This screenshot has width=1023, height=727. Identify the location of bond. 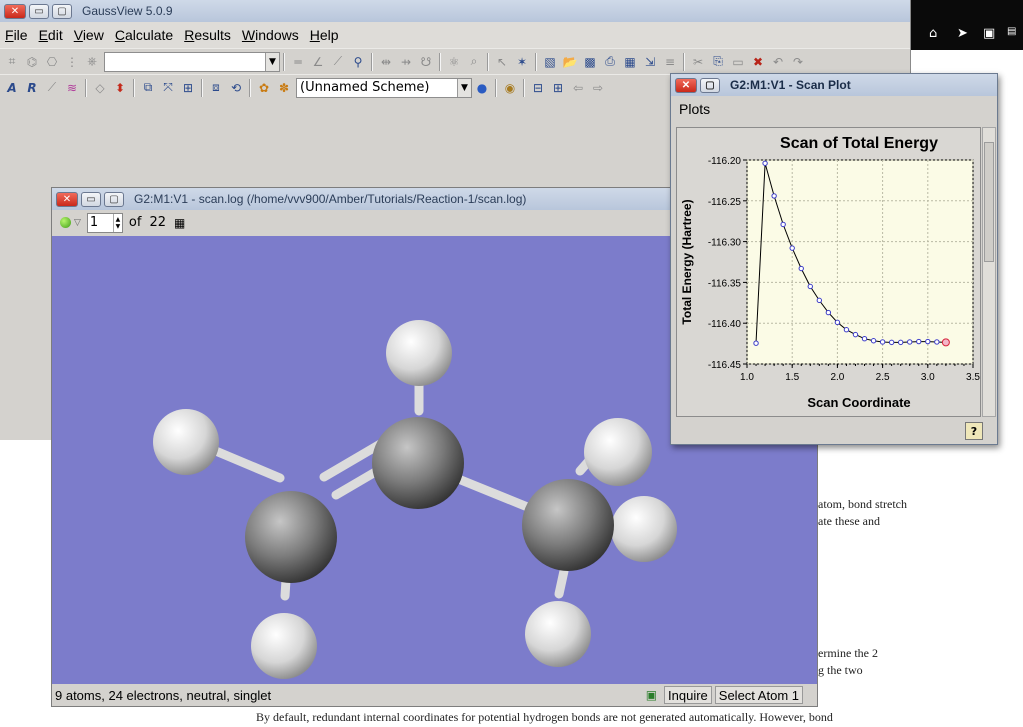
(561, 582).